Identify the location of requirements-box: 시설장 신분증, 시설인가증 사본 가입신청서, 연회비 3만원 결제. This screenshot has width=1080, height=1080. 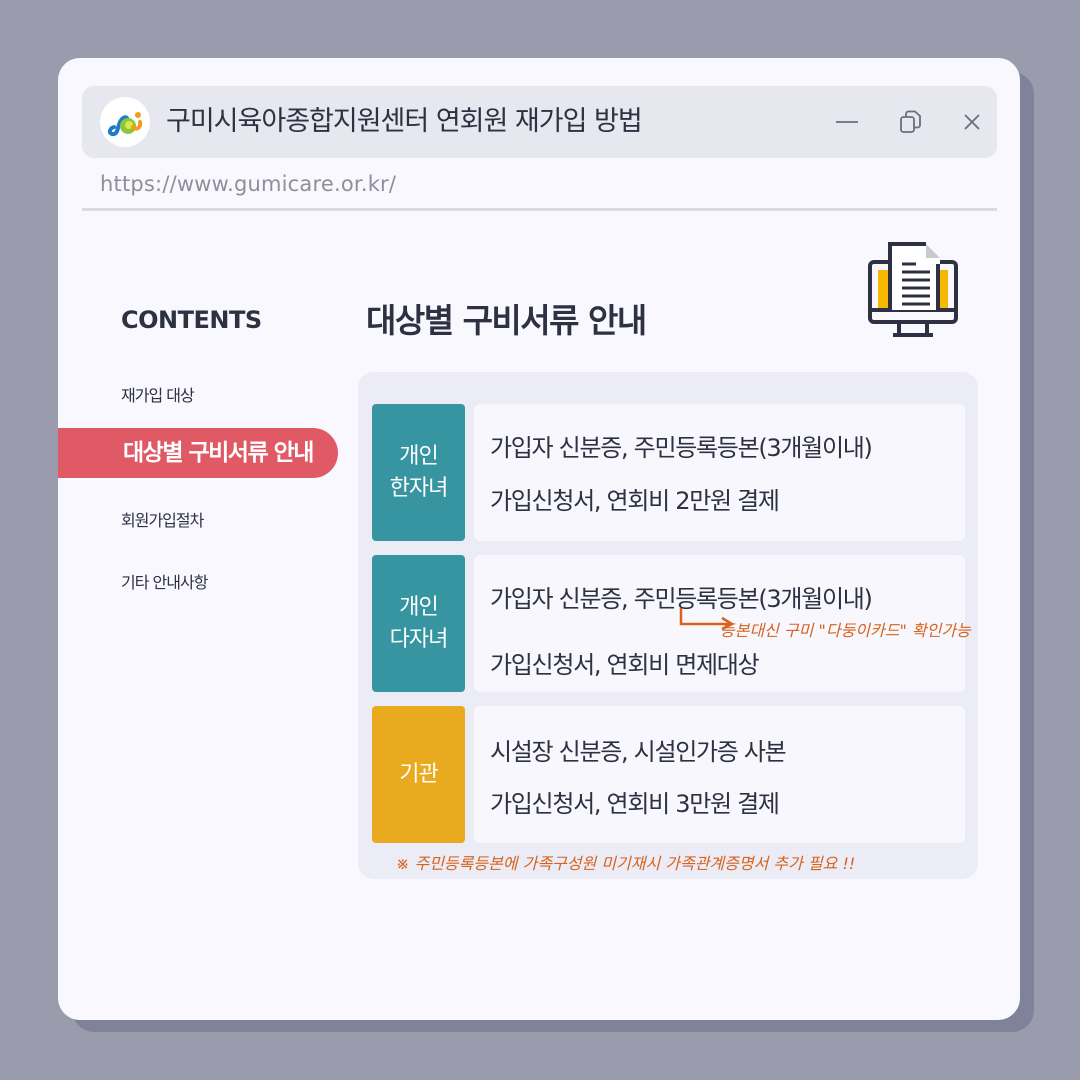
(719, 774).